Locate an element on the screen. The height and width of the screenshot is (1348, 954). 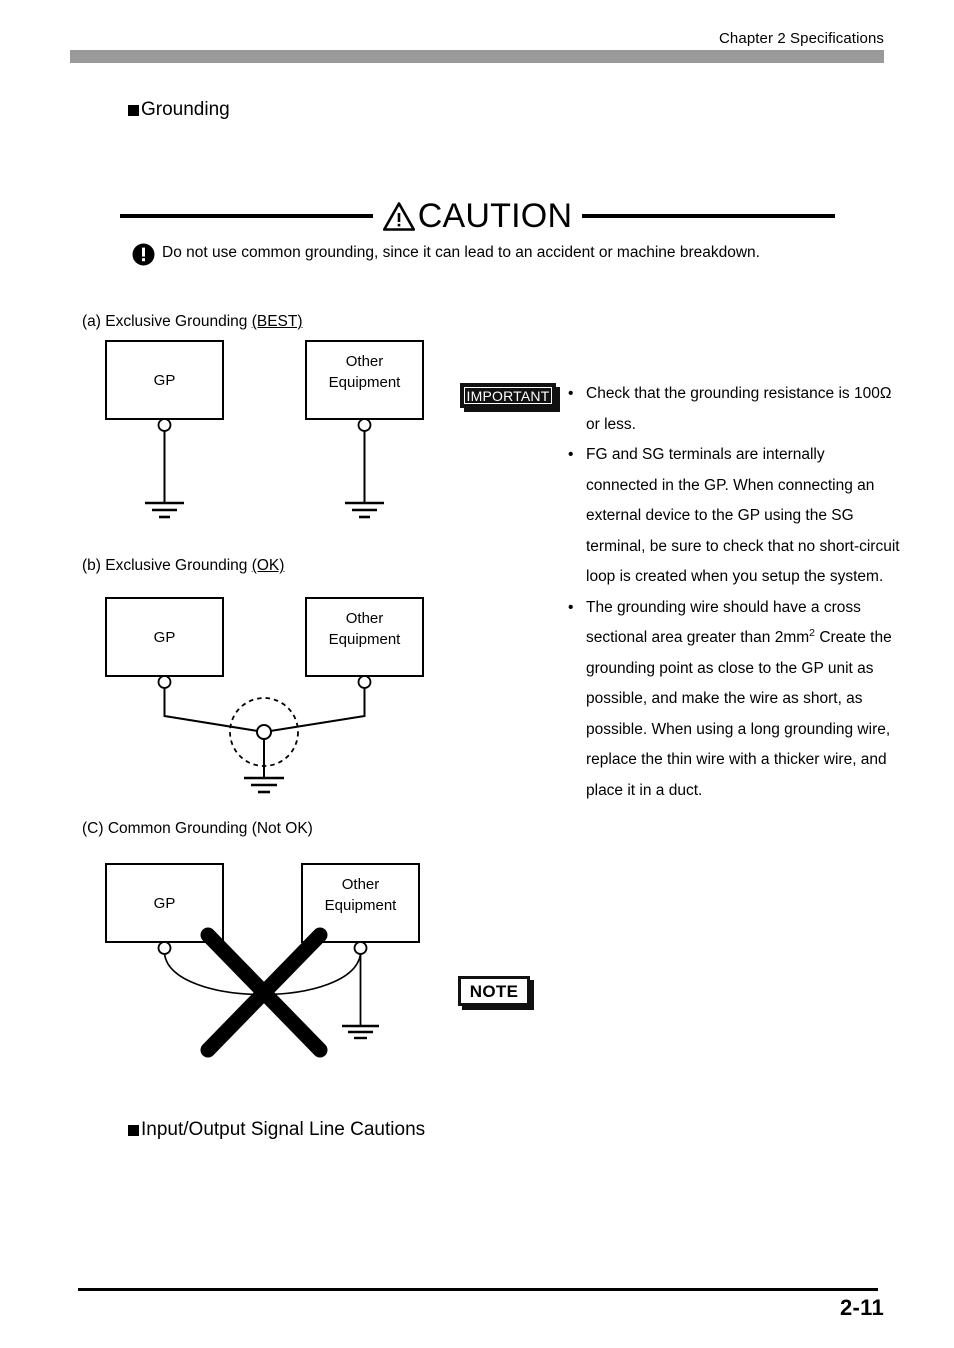
gp-box-b-label: GP is located at coordinates (165, 637).